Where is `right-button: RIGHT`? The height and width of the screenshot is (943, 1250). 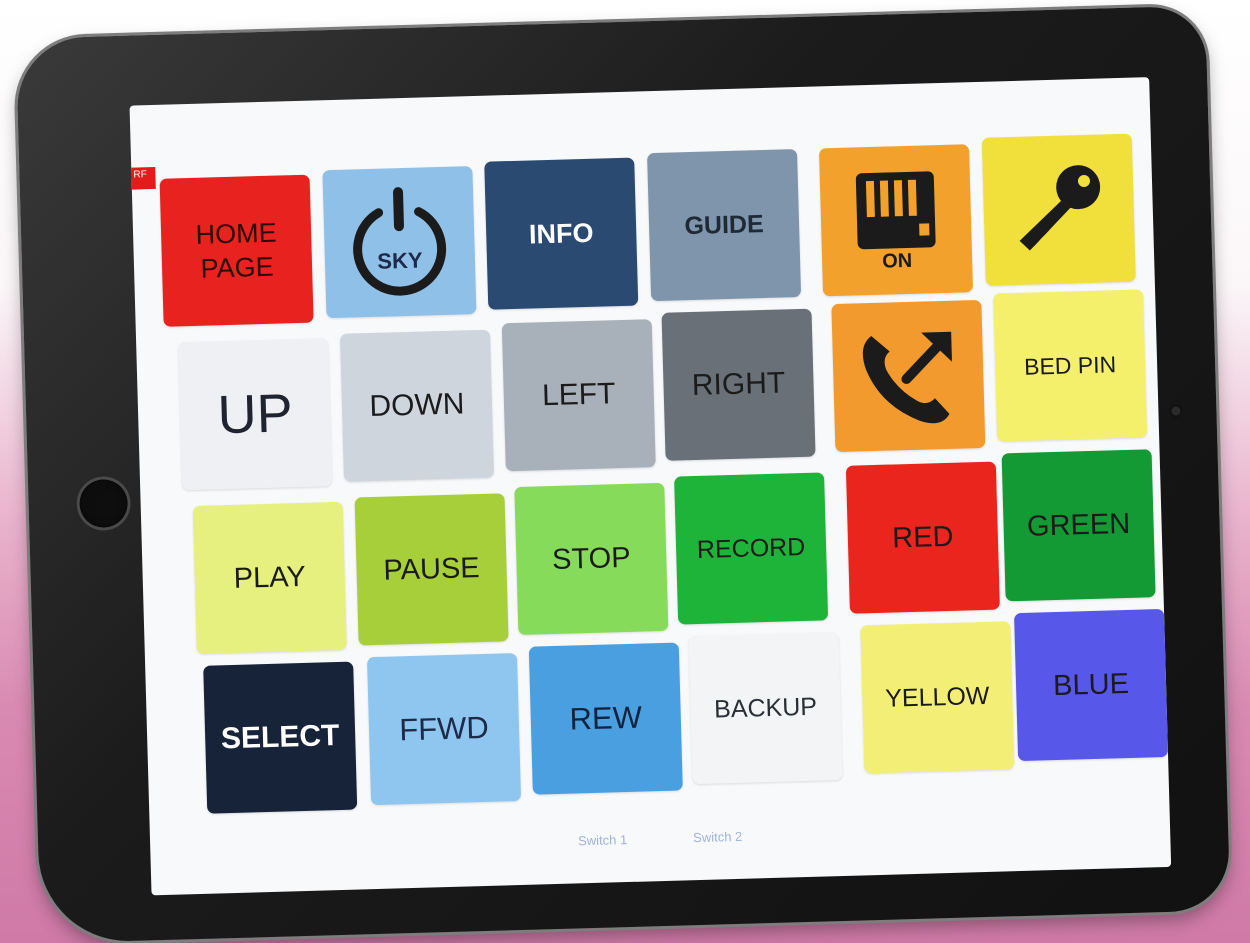
right-button: RIGHT is located at coordinates (738, 384).